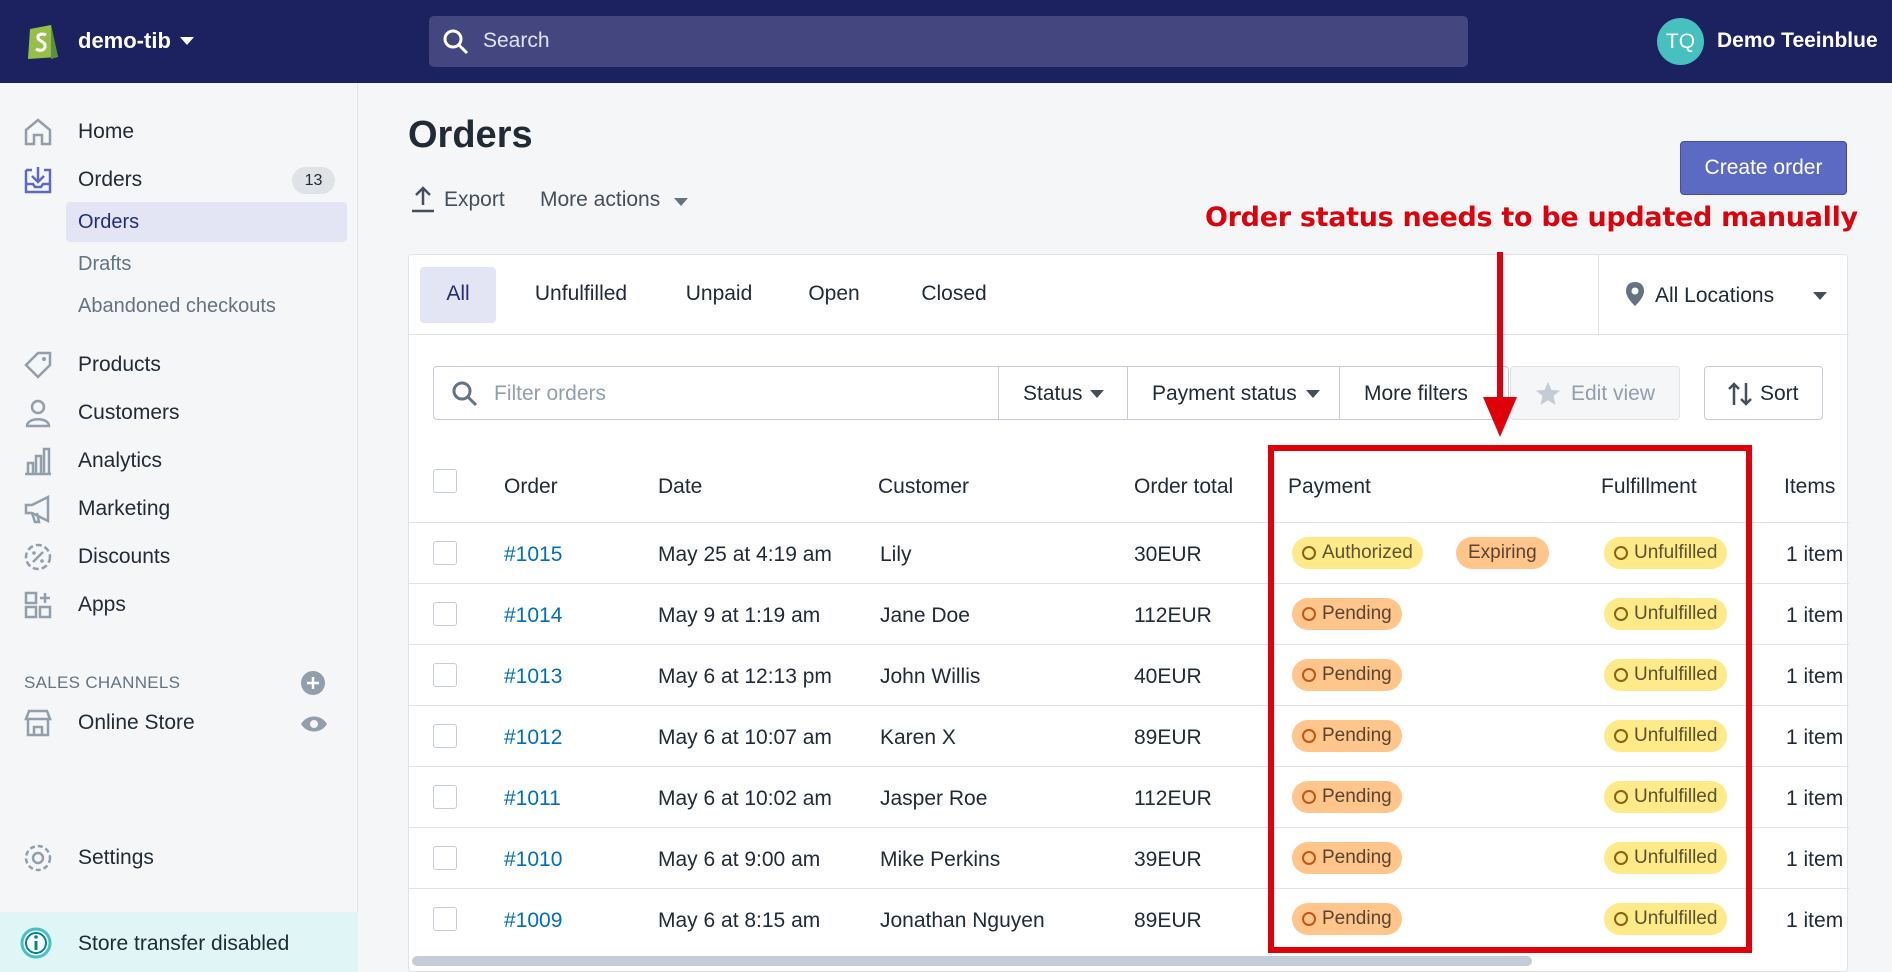 This screenshot has height=972, width=1892. Describe the element at coordinates (206, 306) in the screenshot. I see `sidebar-subitem-abandoned-checkouts: Abandoned checkouts` at that location.